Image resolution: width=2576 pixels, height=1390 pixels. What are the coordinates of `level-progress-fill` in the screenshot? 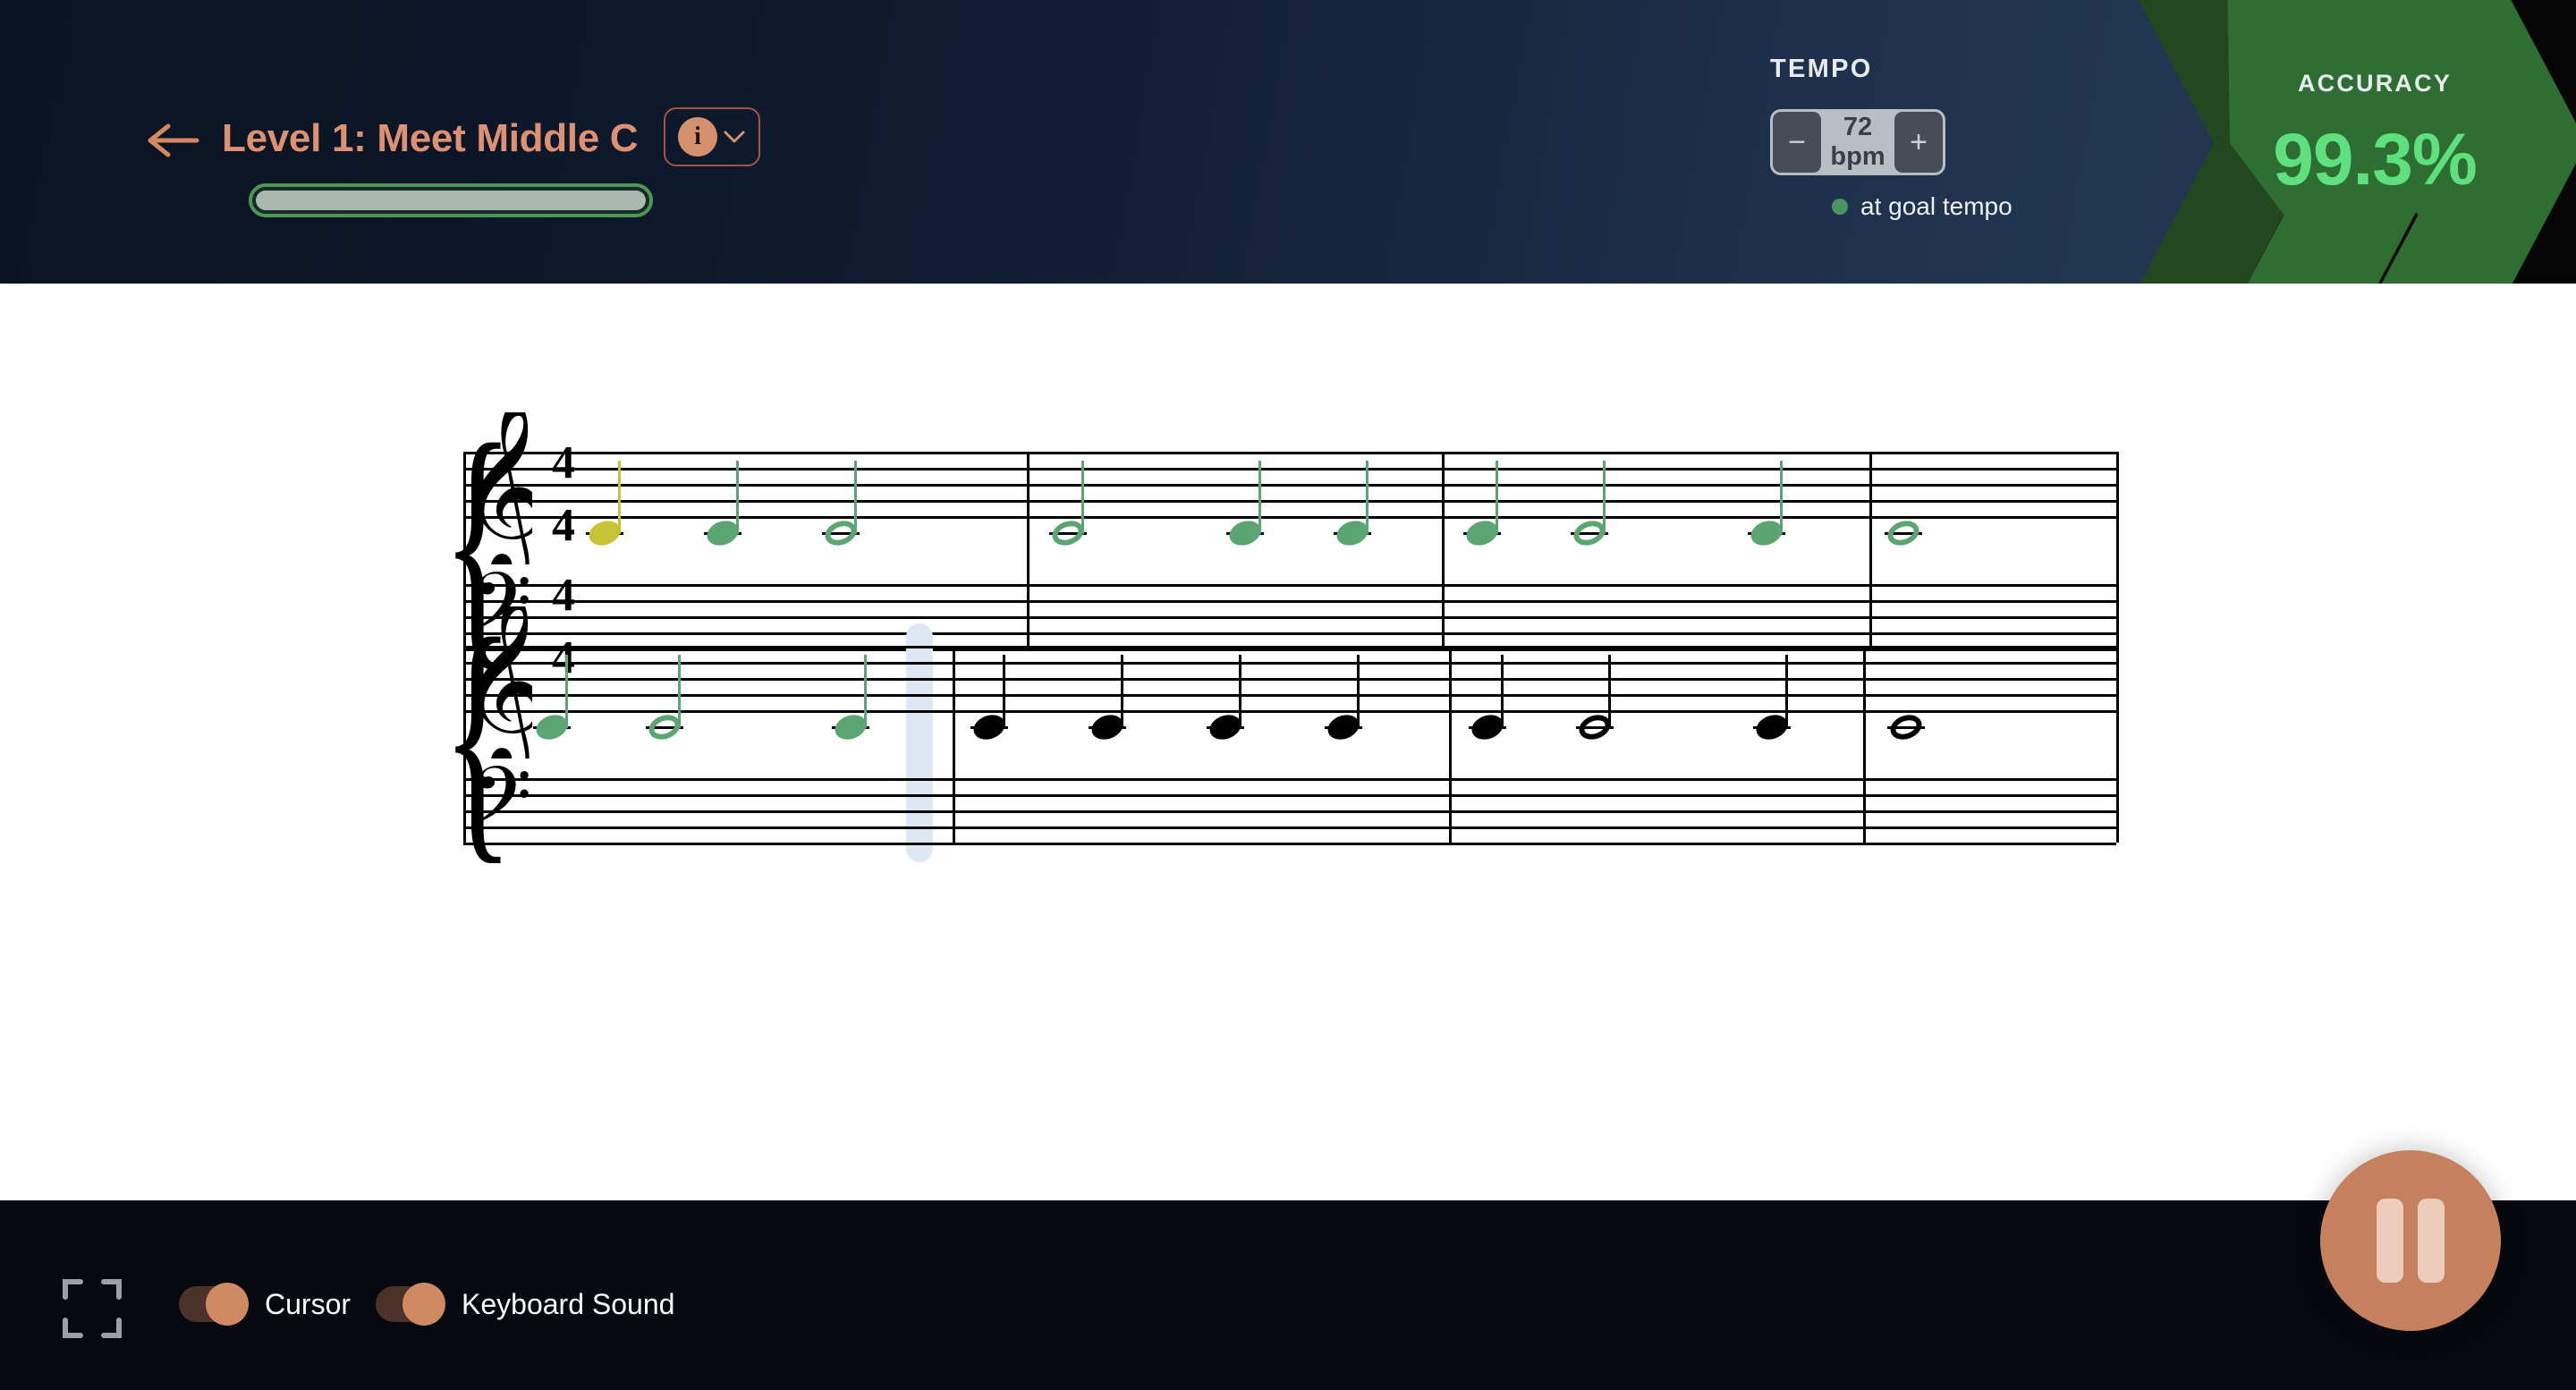 It's located at (451, 200).